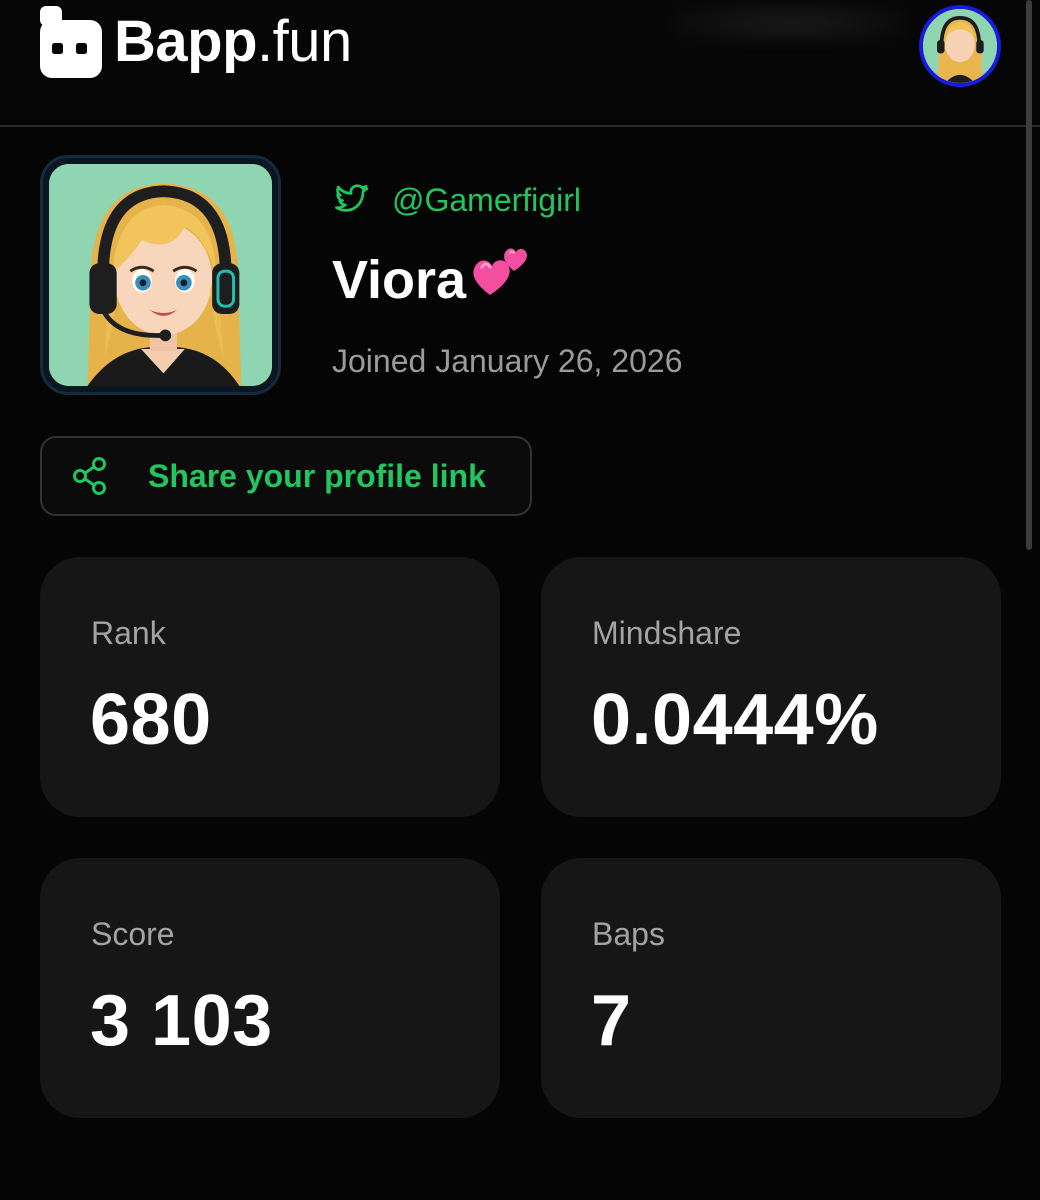 The height and width of the screenshot is (1200, 1040). Describe the element at coordinates (128, 633) in the screenshot. I see `stat-label: Rank` at that location.